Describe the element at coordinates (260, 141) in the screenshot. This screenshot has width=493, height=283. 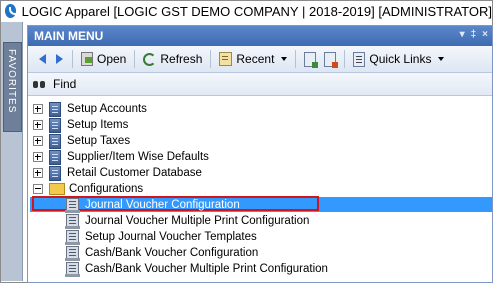
I see `tree-item-setup-taxes: Setup Taxes` at that location.